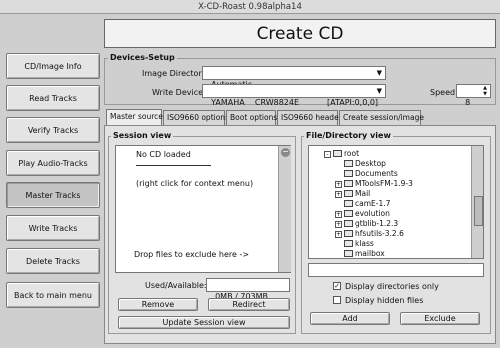 This screenshot has height=348, width=500. I want to click on tree-item-label: mailbox, so click(370, 253).